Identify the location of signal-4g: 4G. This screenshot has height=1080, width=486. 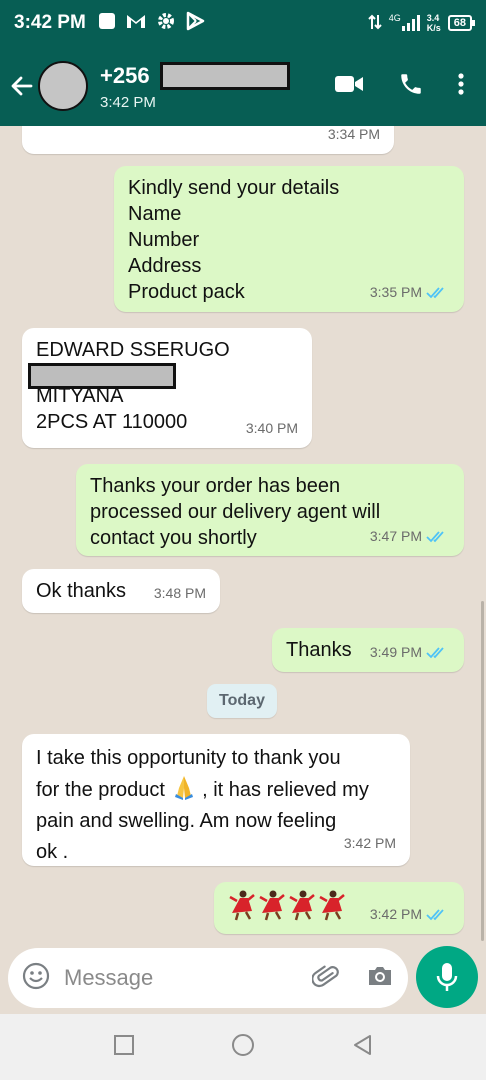
(404, 22).